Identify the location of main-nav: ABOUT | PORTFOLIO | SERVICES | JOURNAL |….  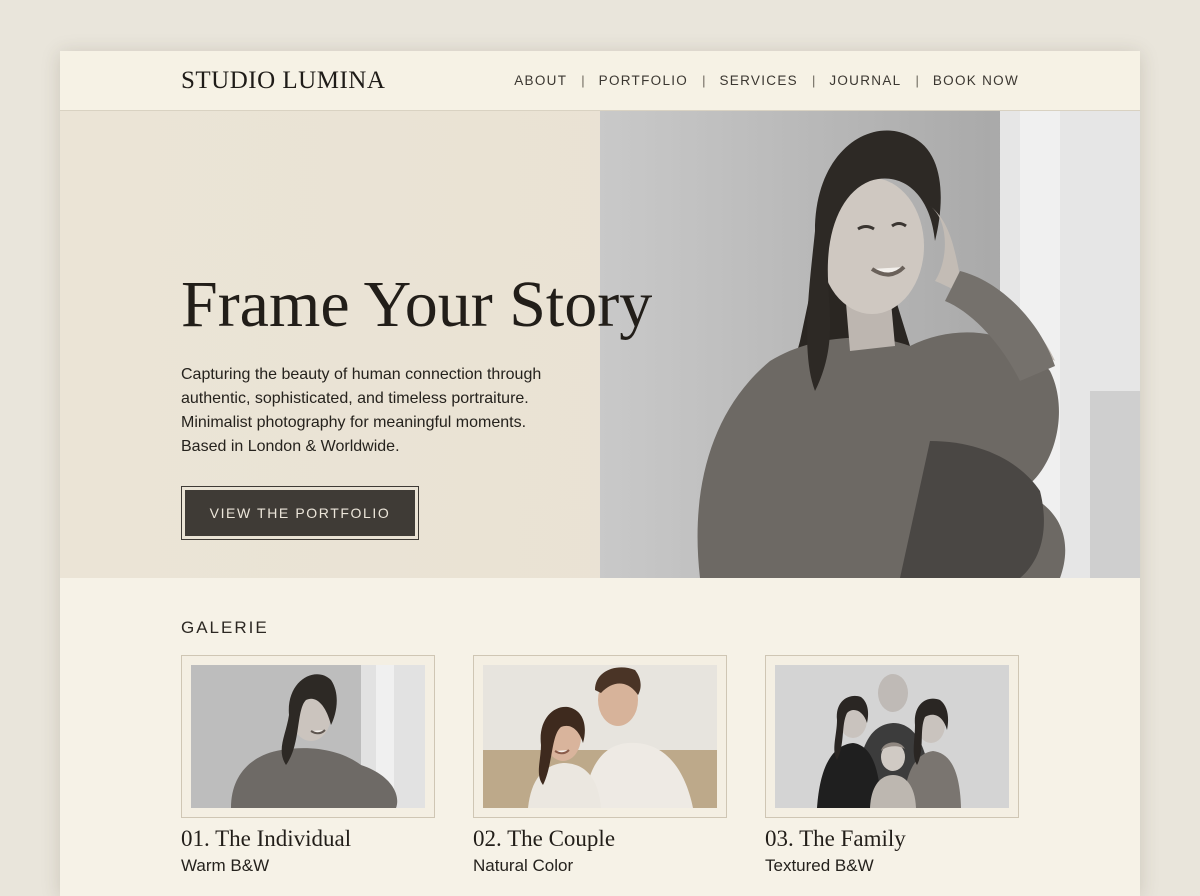
(766, 80).